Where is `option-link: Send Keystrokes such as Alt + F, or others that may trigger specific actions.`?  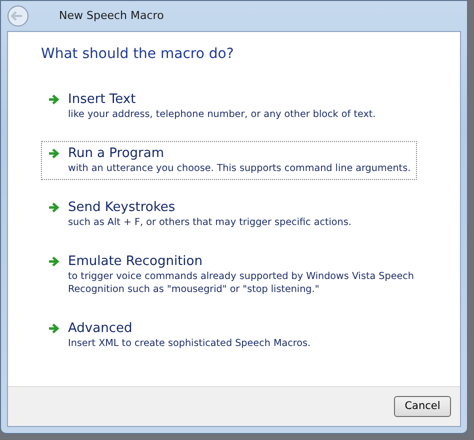
option-link: Send Keystrokes such as Alt + F, or others that may trigger specific actions. is located at coordinates (229, 214).